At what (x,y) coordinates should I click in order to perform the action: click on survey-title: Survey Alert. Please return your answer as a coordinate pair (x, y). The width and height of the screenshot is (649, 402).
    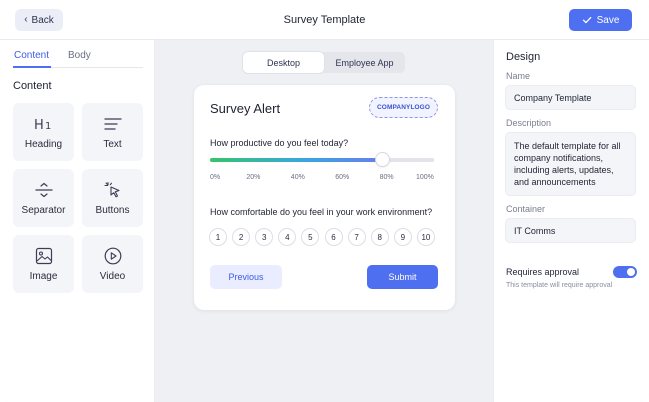
    Looking at the image, I should click on (245, 108).